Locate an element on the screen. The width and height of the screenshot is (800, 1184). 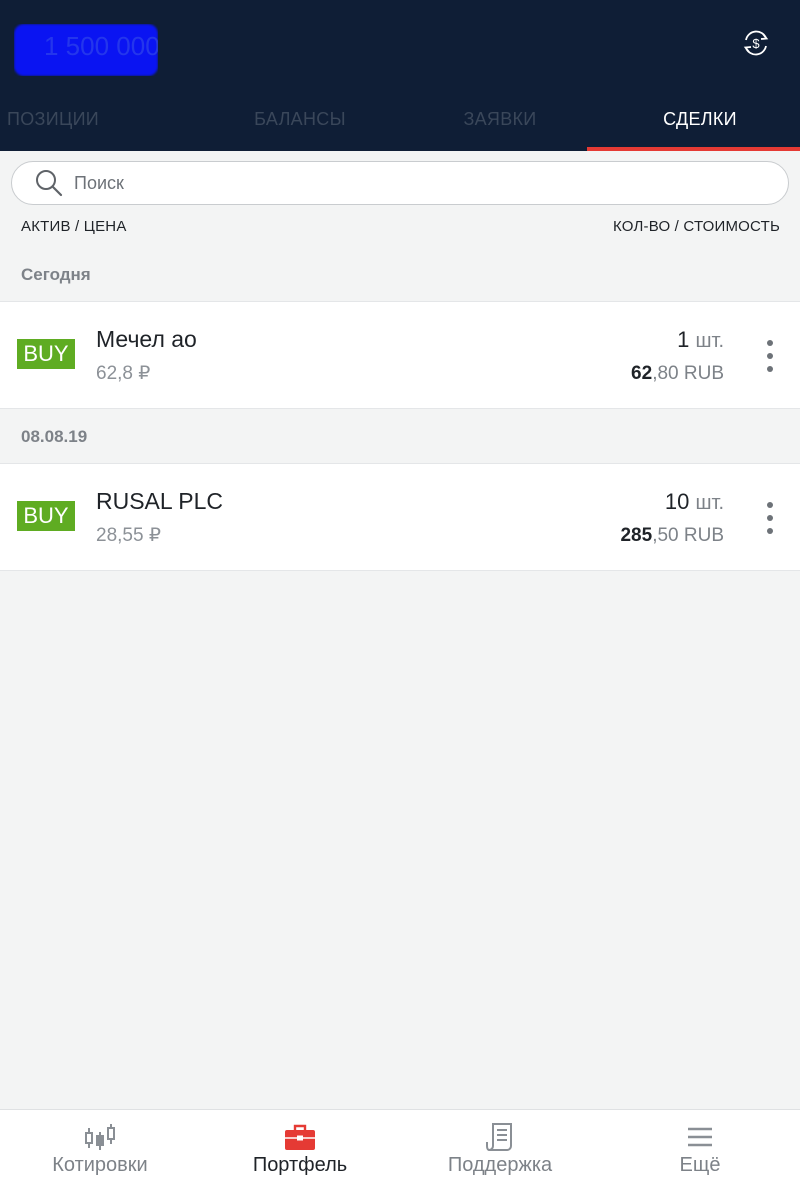
cost-fraction: ,80 RUB is located at coordinates (688, 373).